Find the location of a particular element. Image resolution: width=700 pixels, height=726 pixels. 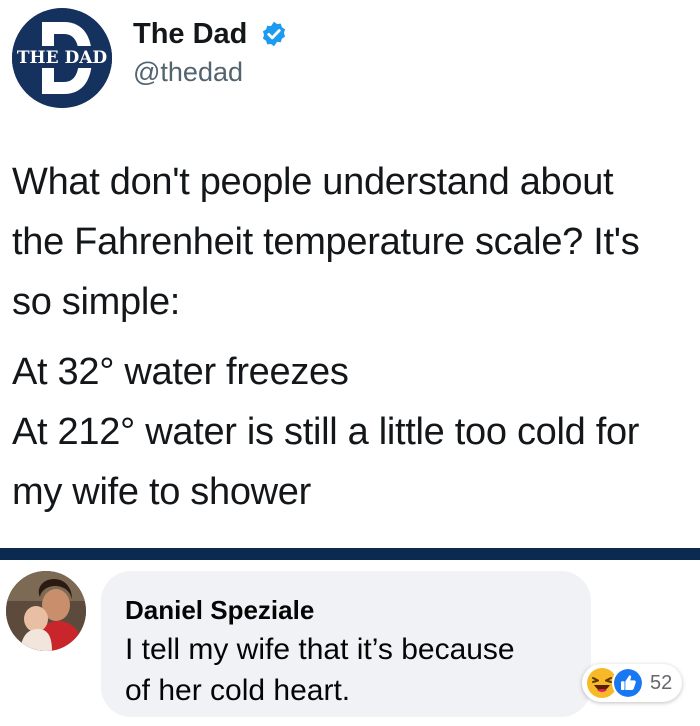

avatar-logo-text: THE DAD is located at coordinates (62, 58).